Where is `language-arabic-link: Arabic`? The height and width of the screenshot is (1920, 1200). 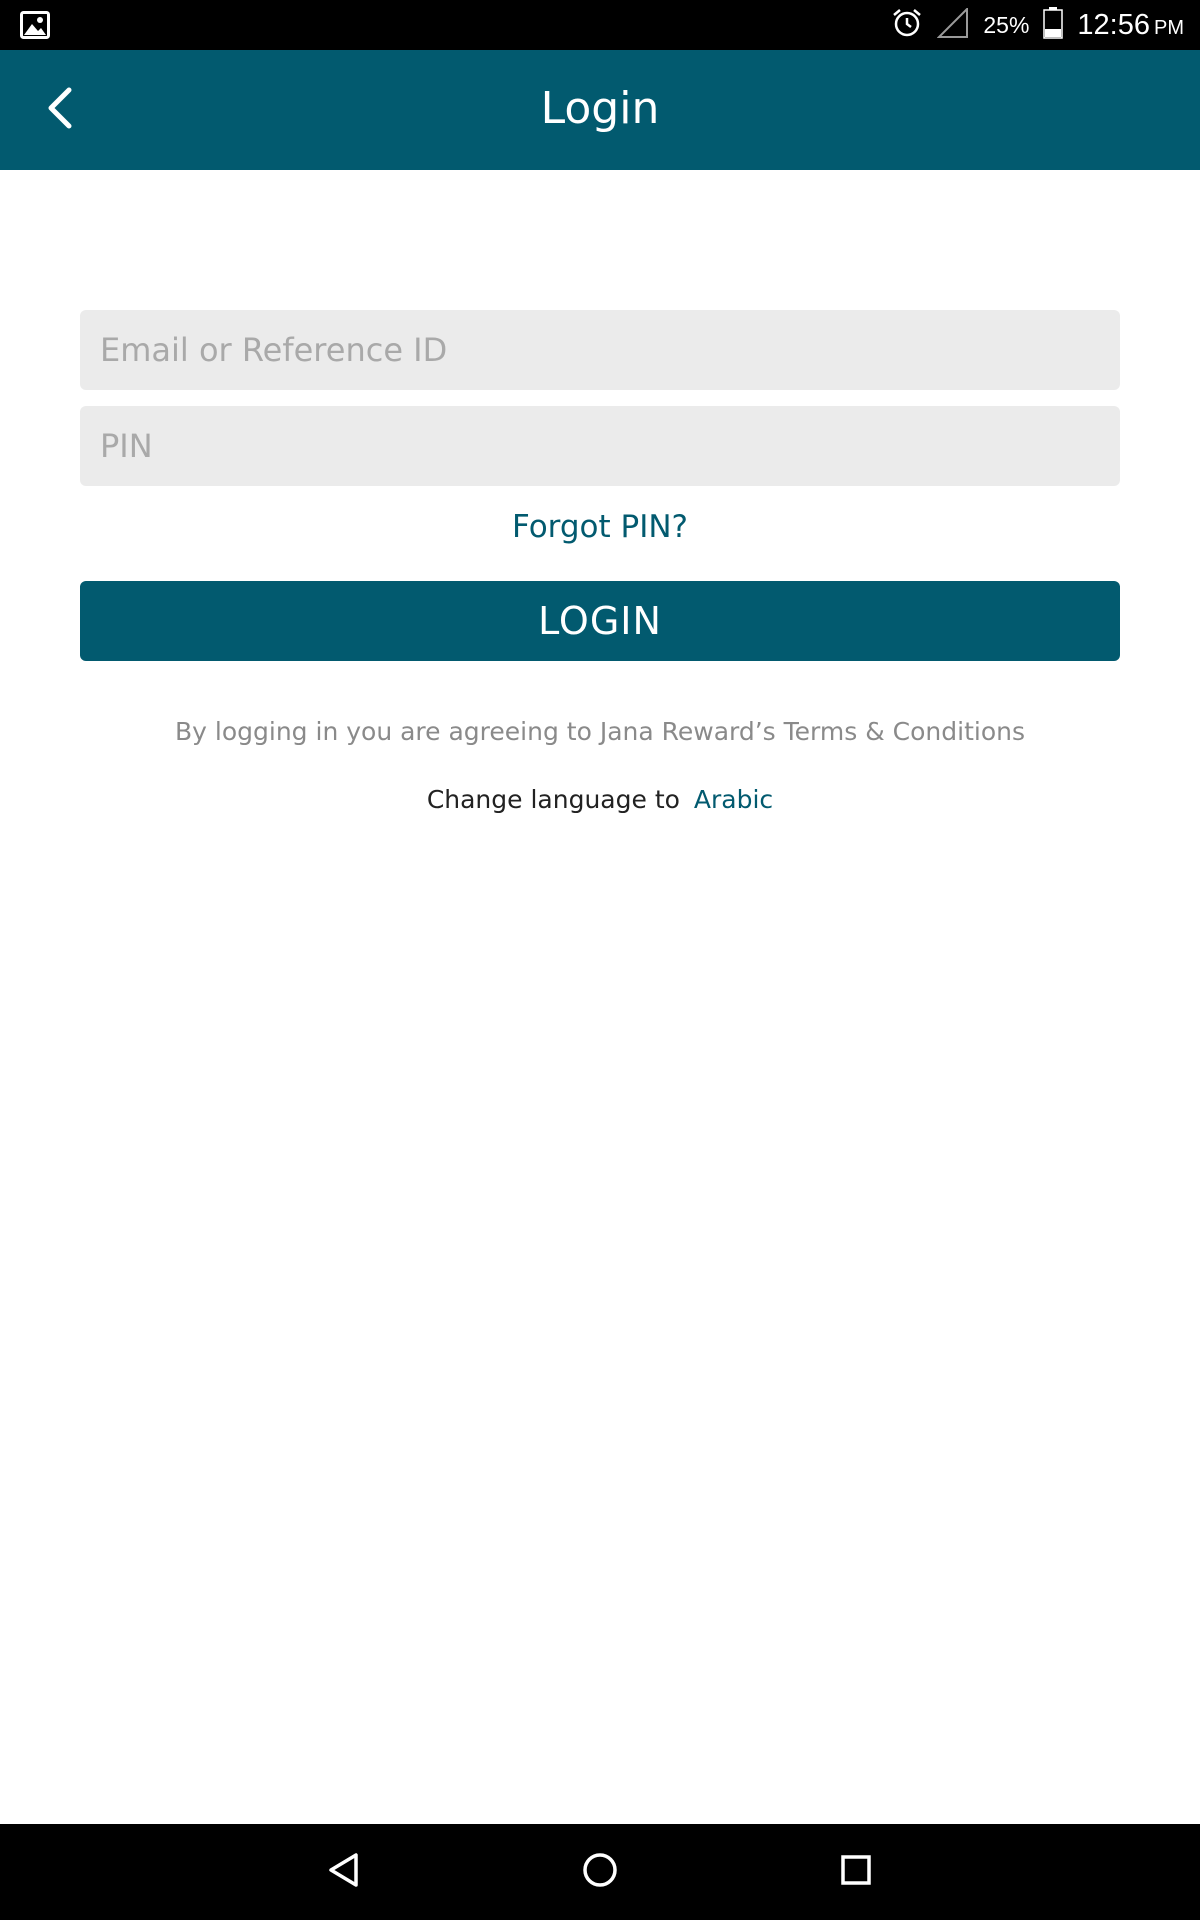
language-arabic-link: Arabic is located at coordinates (733, 799).